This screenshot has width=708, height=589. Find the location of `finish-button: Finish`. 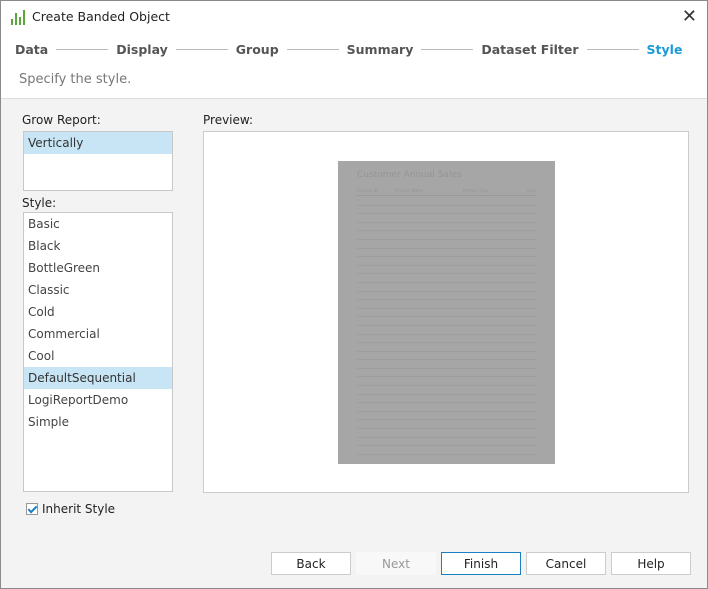

finish-button: Finish is located at coordinates (481, 563).